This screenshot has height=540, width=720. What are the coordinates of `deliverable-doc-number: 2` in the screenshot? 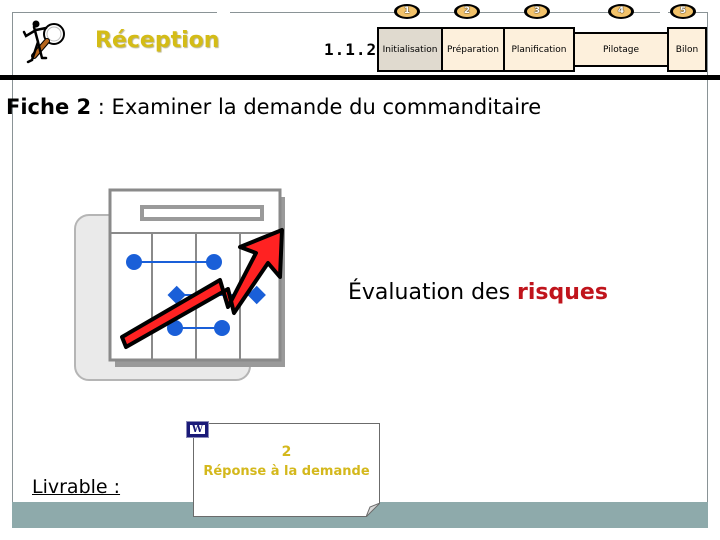 It's located at (286, 452).